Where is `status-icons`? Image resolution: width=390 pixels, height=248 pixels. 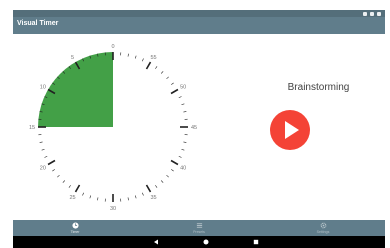
status-icons is located at coordinates (372, 13).